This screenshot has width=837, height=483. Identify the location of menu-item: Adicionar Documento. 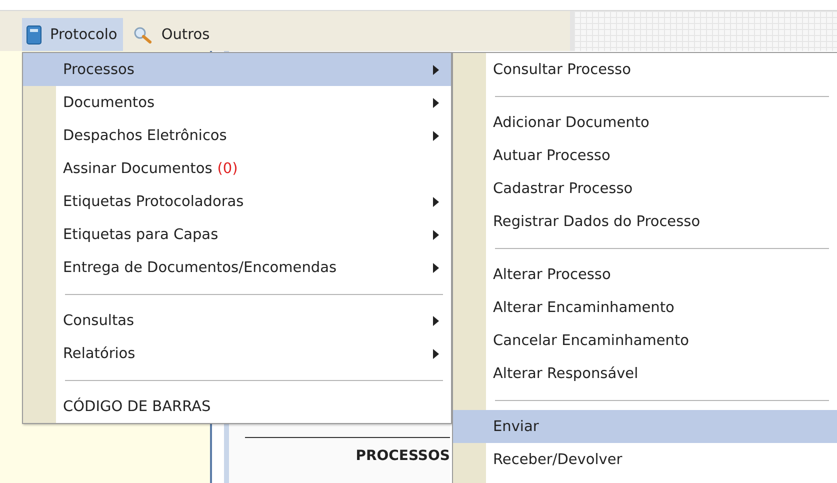
(645, 122).